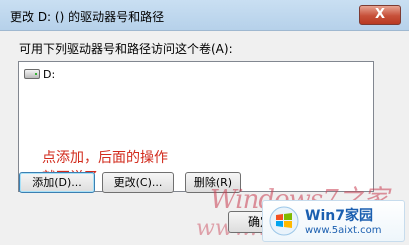  Describe the element at coordinates (87, 17) in the screenshot. I see `window-title: 更改 D: () 的驱动器号和路径` at that location.